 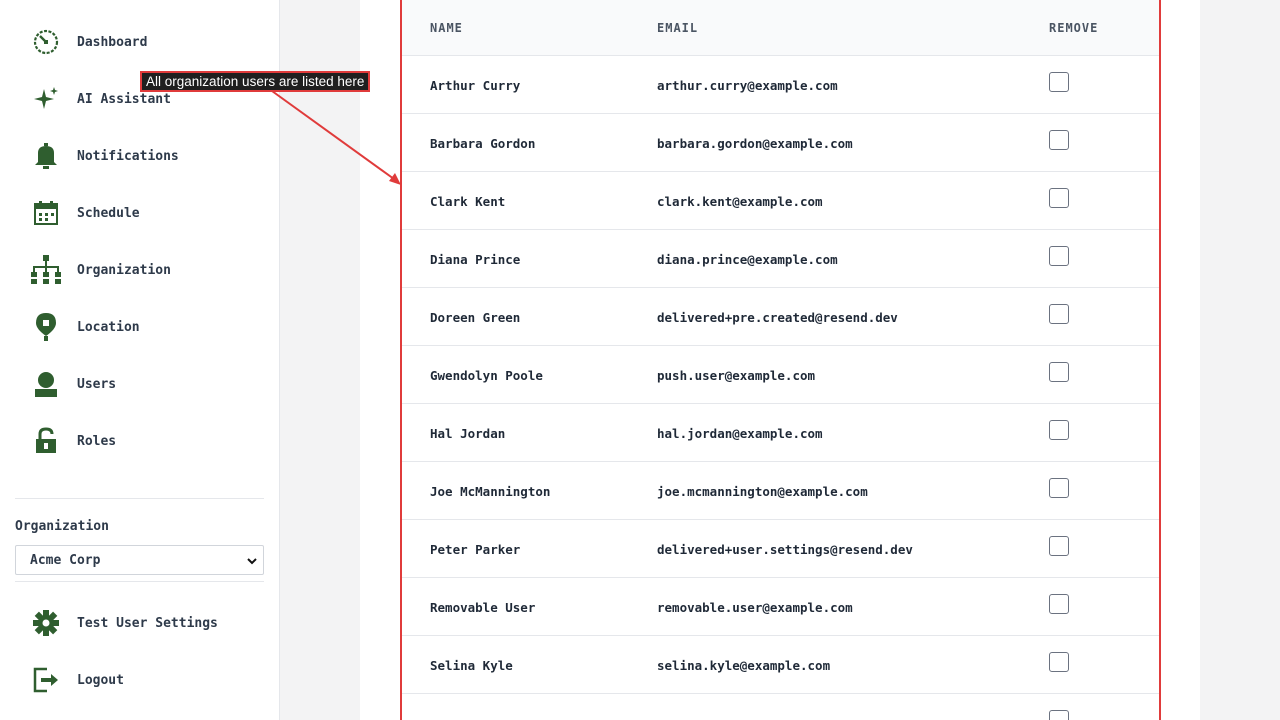 What do you see at coordinates (46, 213) in the screenshot?
I see `calendar-icon` at bounding box center [46, 213].